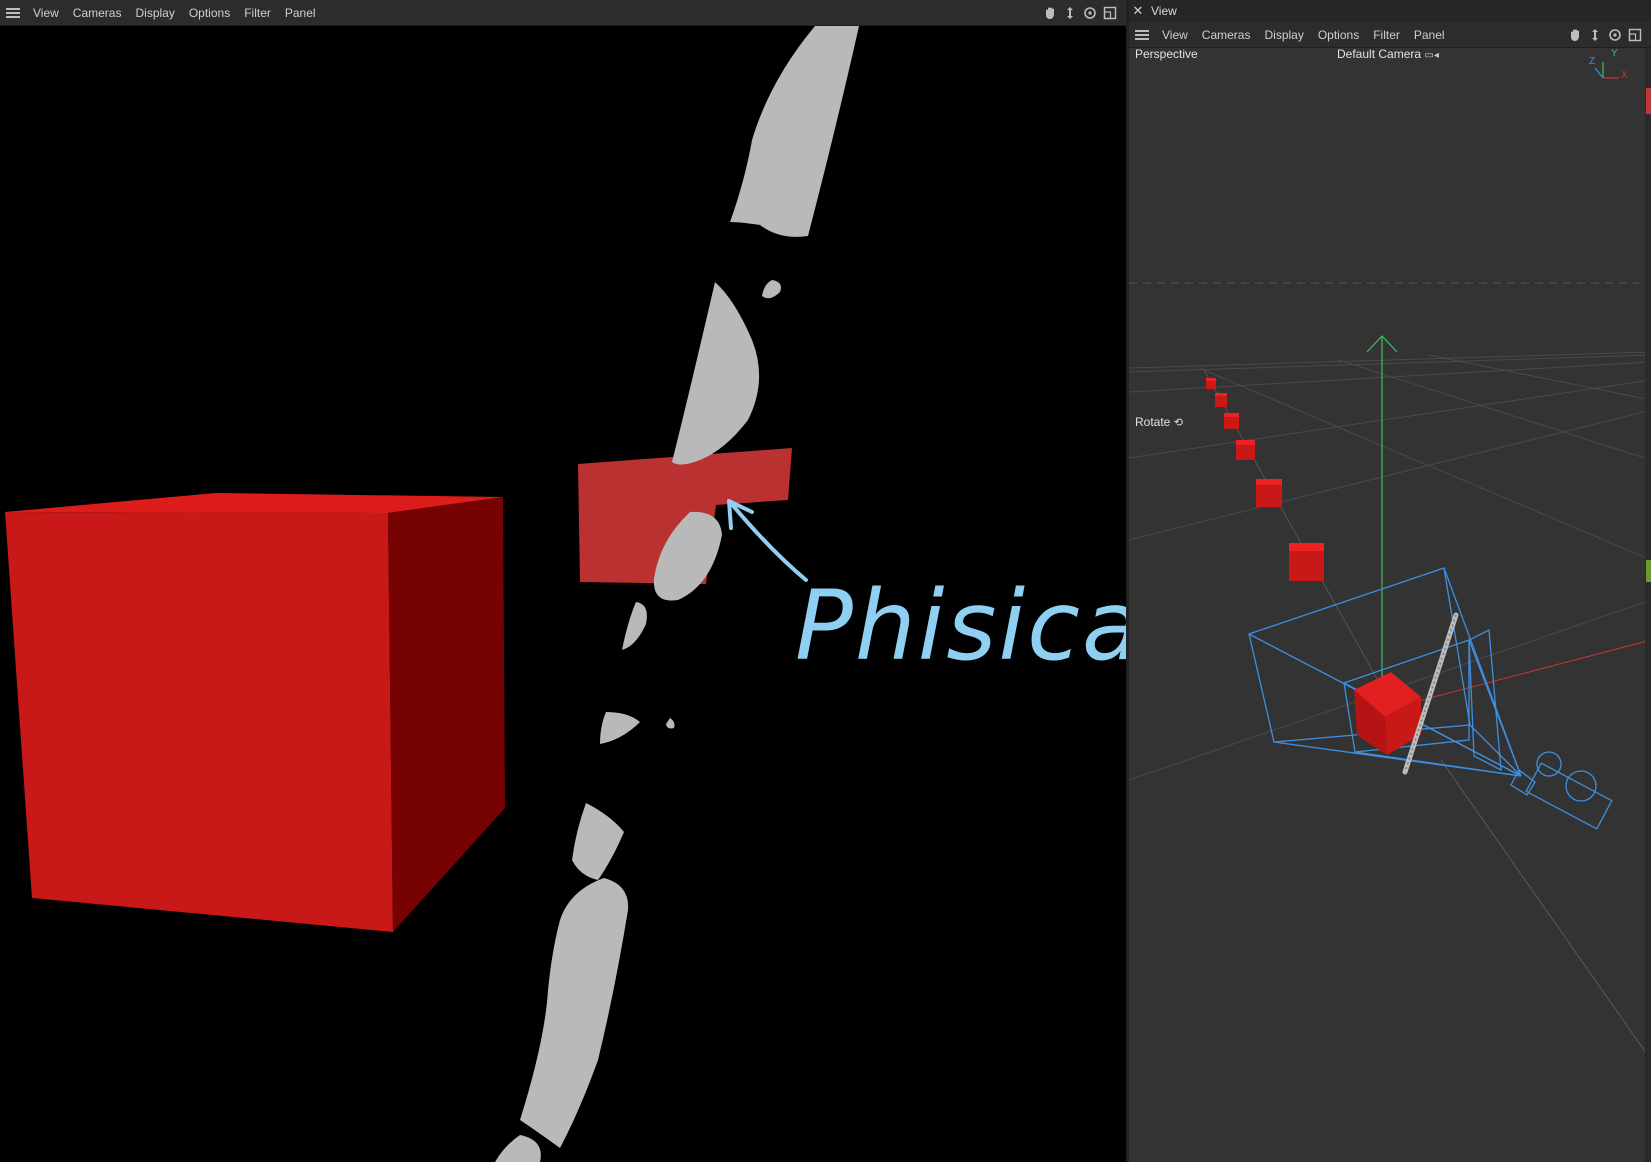 Image resolution: width=1651 pixels, height=1162 pixels. What do you see at coordinates (1606, 70) in the screenshot?
I see `axis-gizmo` at bounding box center [1606, 70].